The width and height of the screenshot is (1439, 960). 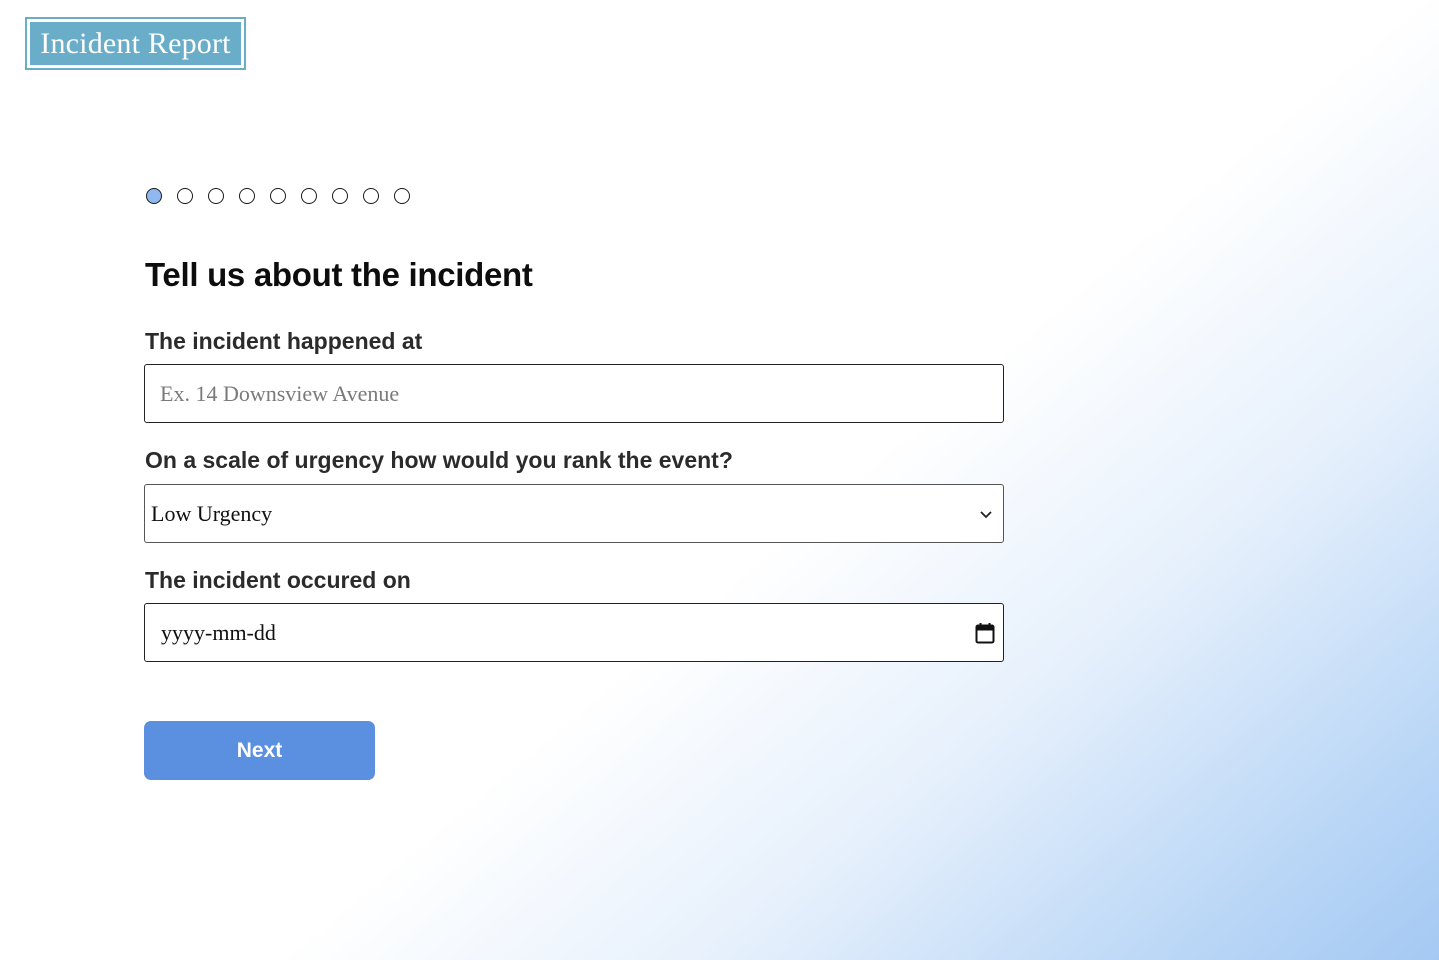 What do you see at coordinates (212, 513) in the screenshot?
I see `urgency-selected-value: Low Urgency` at bounding box center [212, 513].